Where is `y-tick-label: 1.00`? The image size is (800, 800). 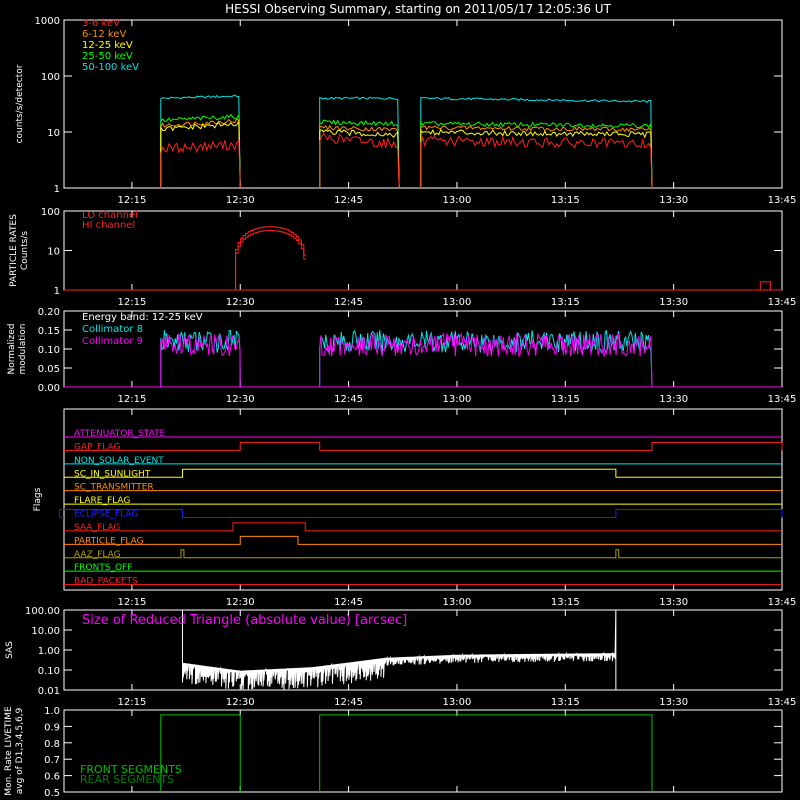 y-tick-label: 1.00 is located at coordinates (49, 651).